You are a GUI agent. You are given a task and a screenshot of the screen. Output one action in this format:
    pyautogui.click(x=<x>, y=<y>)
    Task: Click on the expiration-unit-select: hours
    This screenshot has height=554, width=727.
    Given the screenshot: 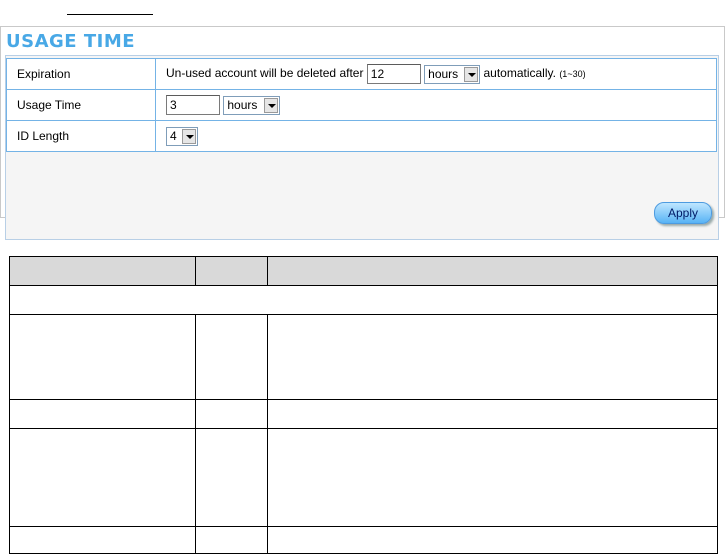 What is the action you would take?
    pyautogui.click(x=452, y=74)
    